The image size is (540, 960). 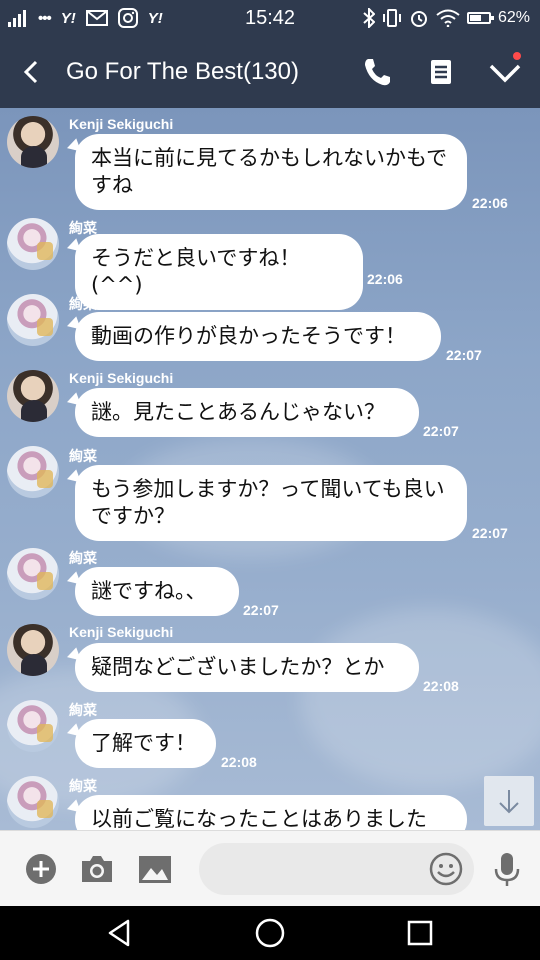 I want to click on notes-icon, so click(x=441, y=72).